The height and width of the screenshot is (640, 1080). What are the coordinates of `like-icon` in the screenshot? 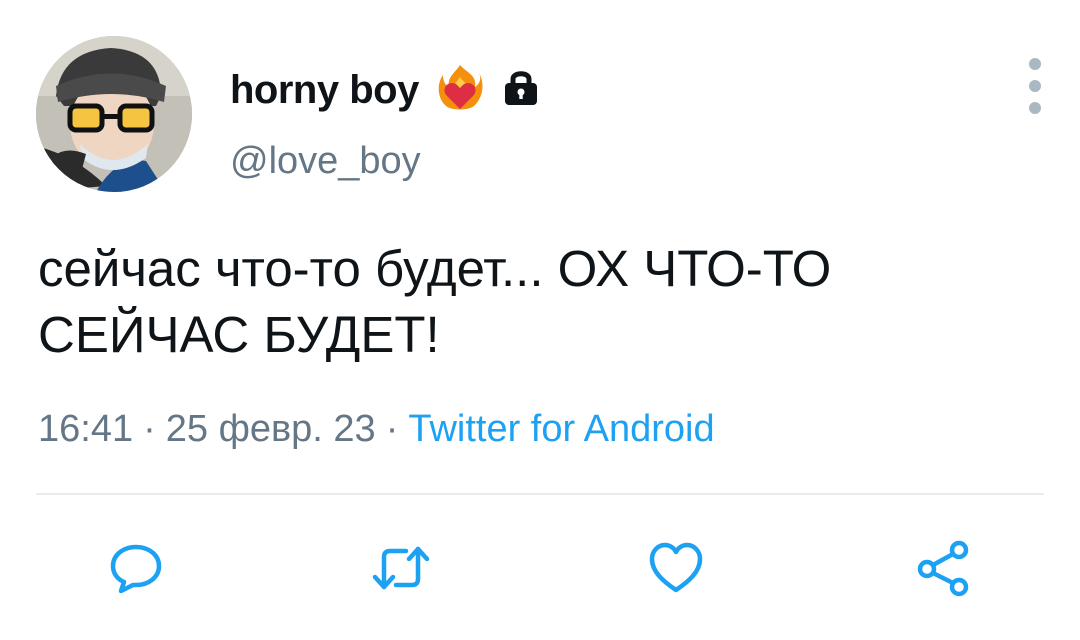 It's located at (676, 570).